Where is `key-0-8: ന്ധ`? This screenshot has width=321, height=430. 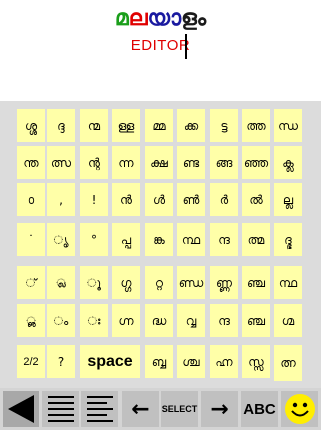 key-0-8: ന്ധ is located at coordinates (288, 125).